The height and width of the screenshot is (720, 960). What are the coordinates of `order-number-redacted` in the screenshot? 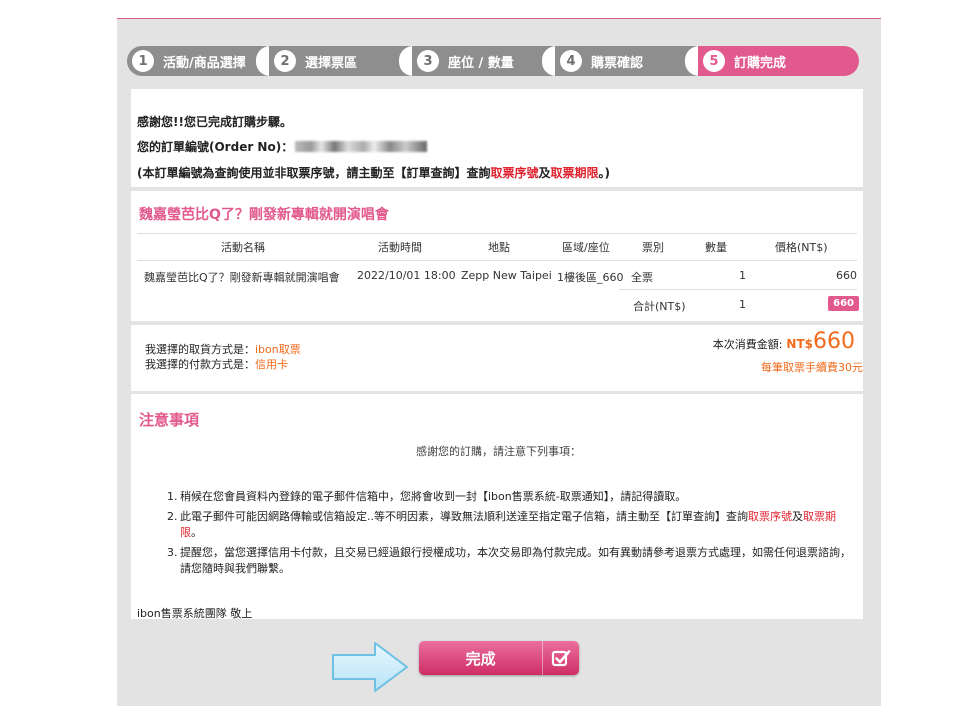 It's located at (361, 146).